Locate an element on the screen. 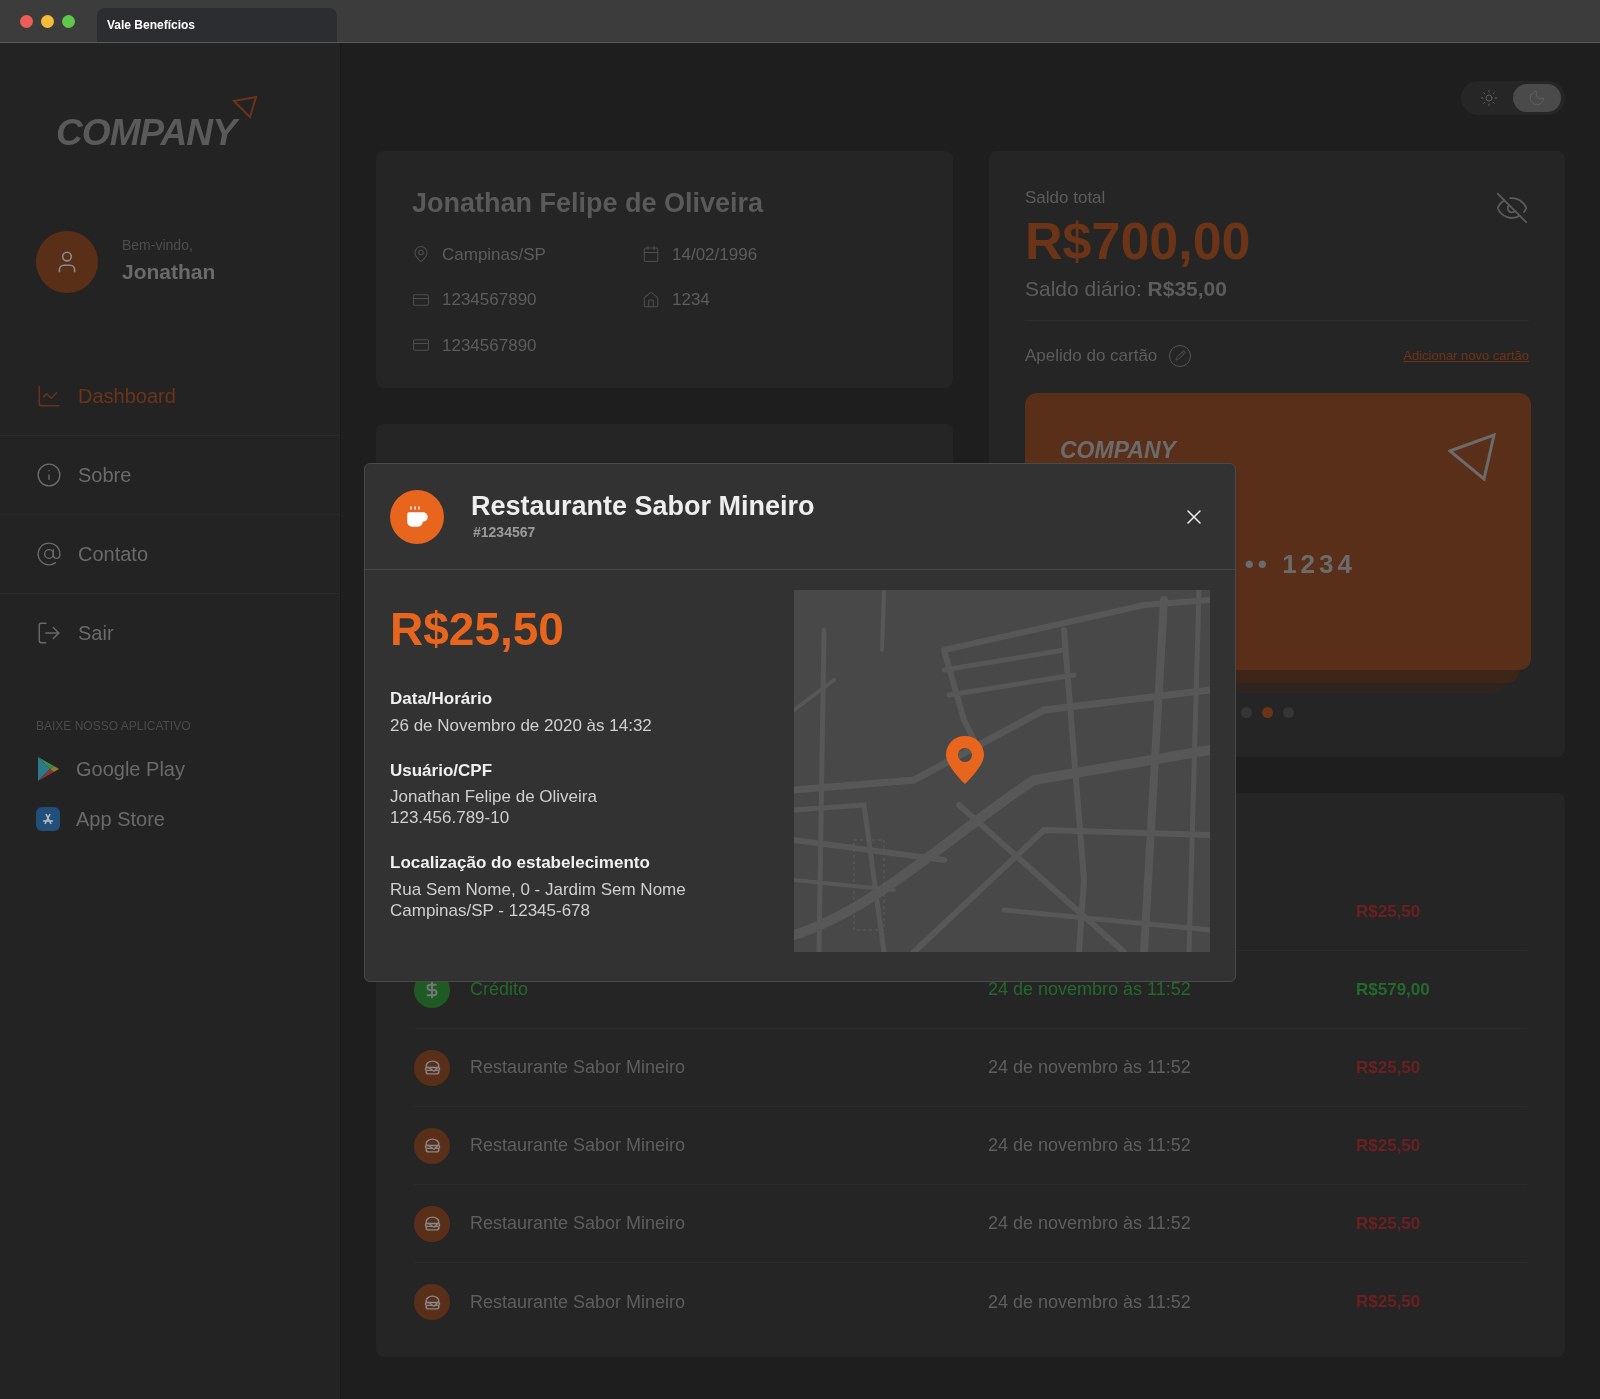 This screenshot has height=1399, width=1600. detail-value: Jonathan Felipe de Oliveira is located at coordinates (494, 796).